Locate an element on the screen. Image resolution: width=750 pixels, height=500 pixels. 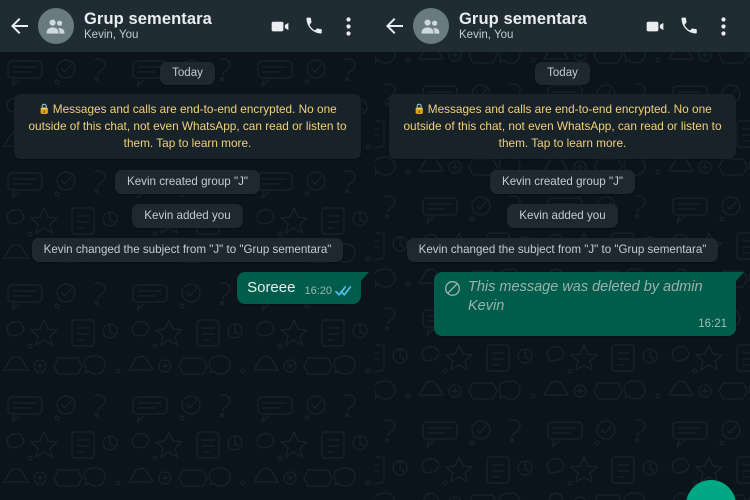
message-meta: 16:20 is located at coordinates (328, 291).